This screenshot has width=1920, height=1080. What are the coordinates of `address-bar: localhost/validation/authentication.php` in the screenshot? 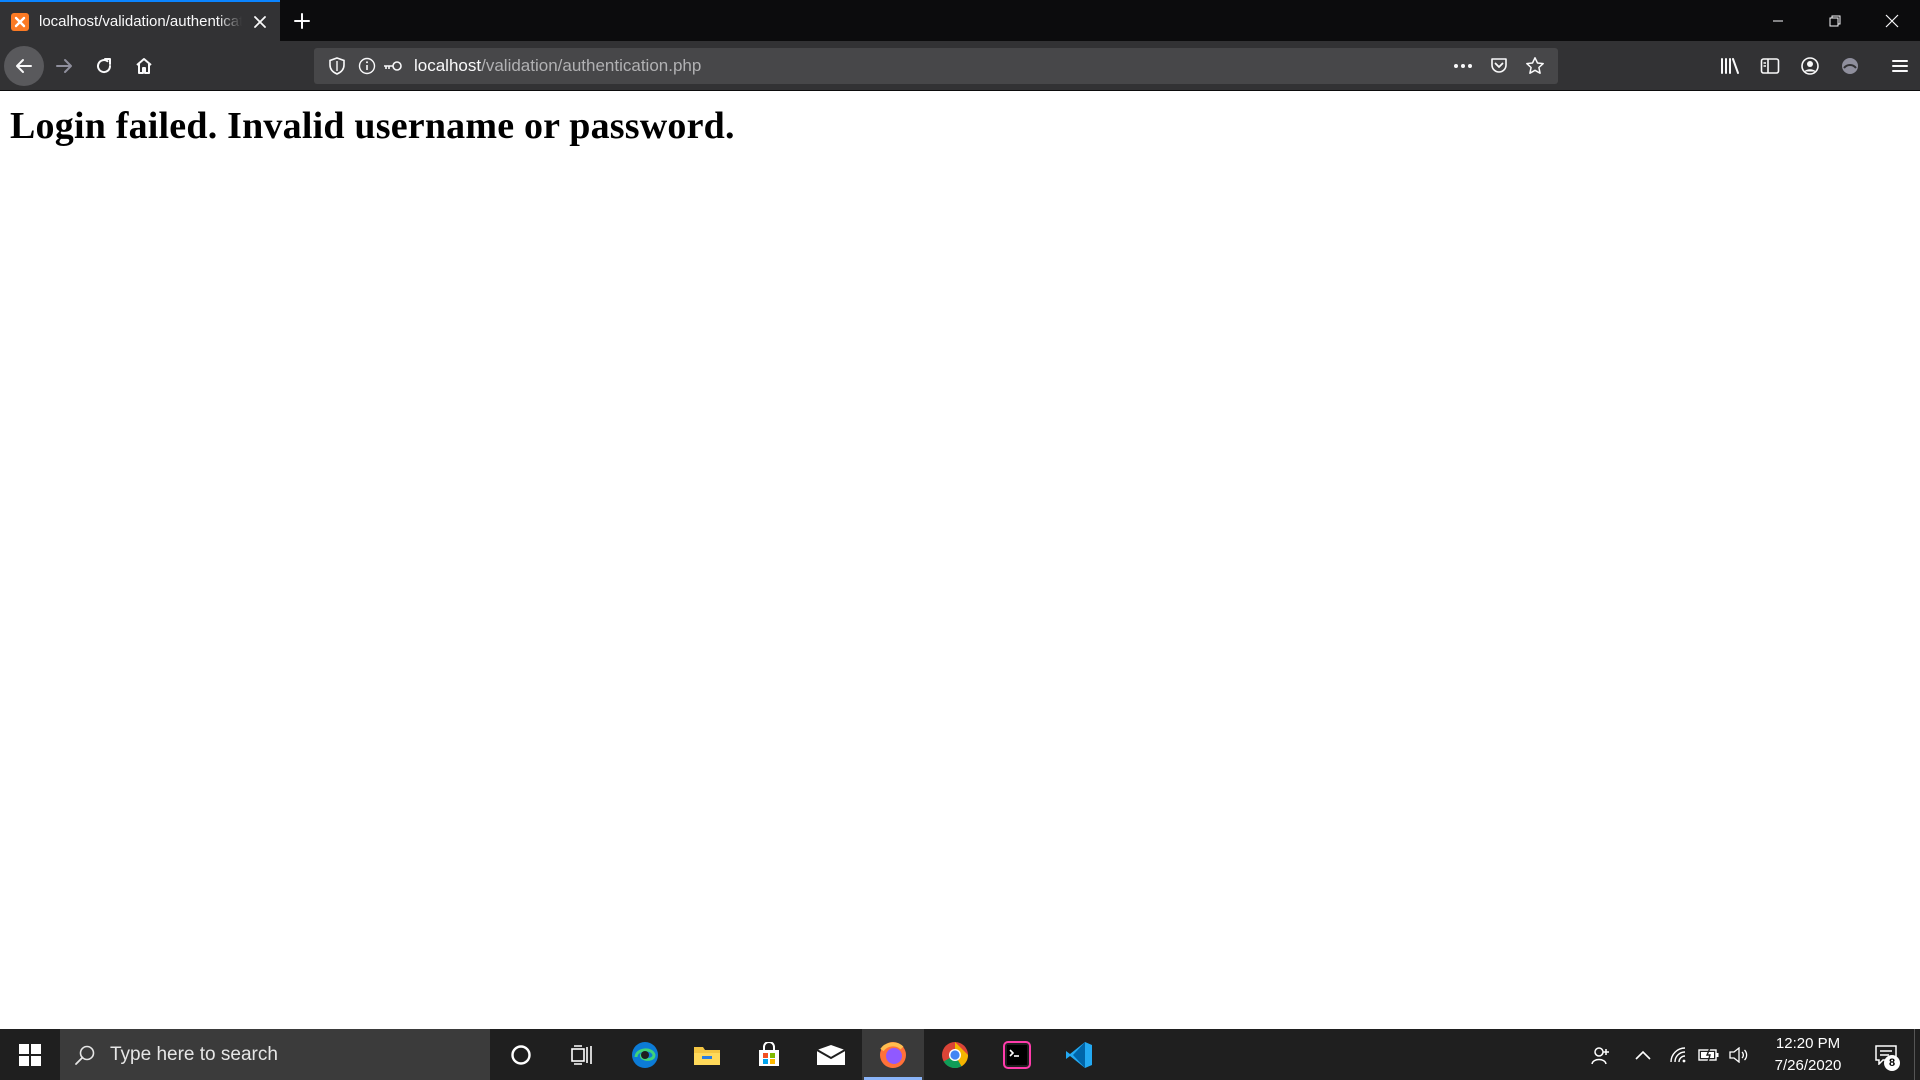 It's located at (936, 66).